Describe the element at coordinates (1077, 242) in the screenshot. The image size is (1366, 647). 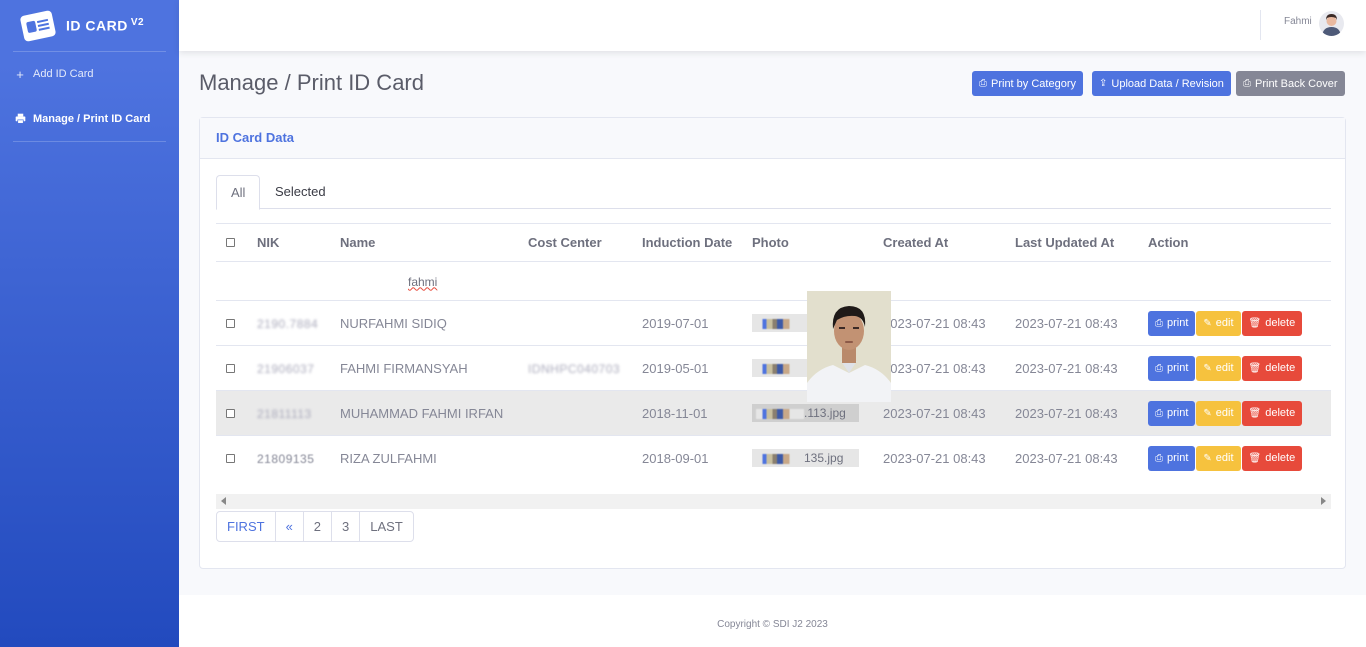
I see `column-header-last-updated-at: Last Updated At` at that location.